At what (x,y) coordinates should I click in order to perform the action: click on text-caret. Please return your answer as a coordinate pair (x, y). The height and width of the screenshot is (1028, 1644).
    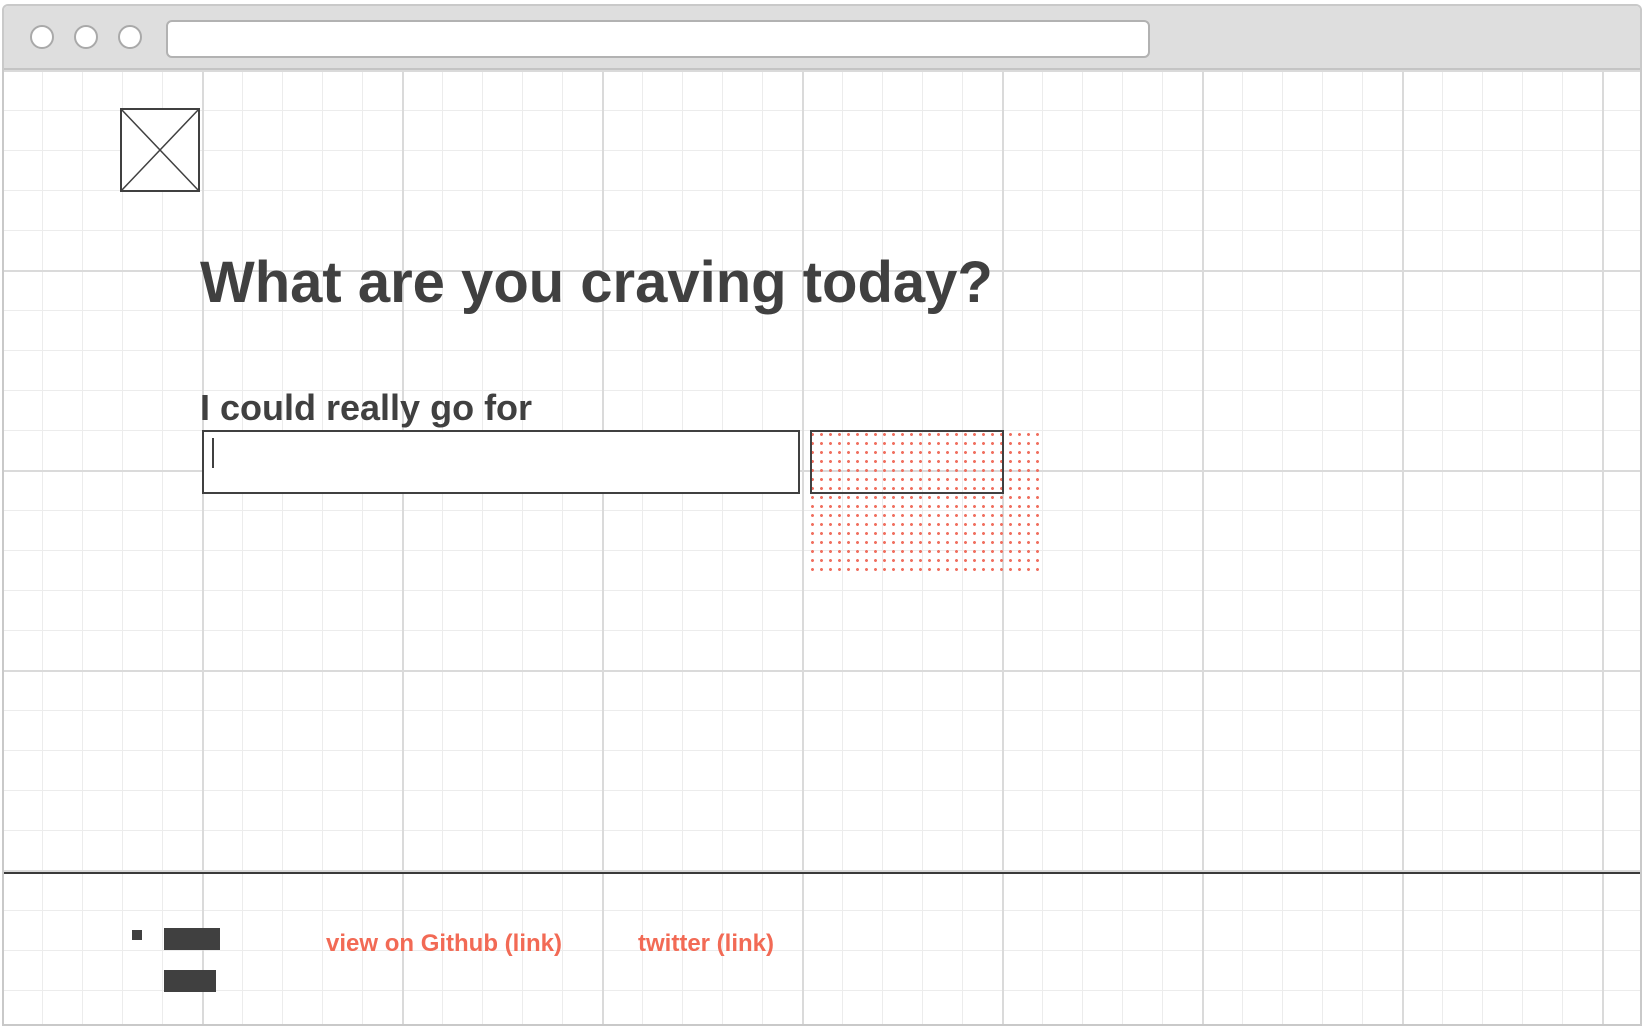
    Looking at the image, I should click on (213, 453).